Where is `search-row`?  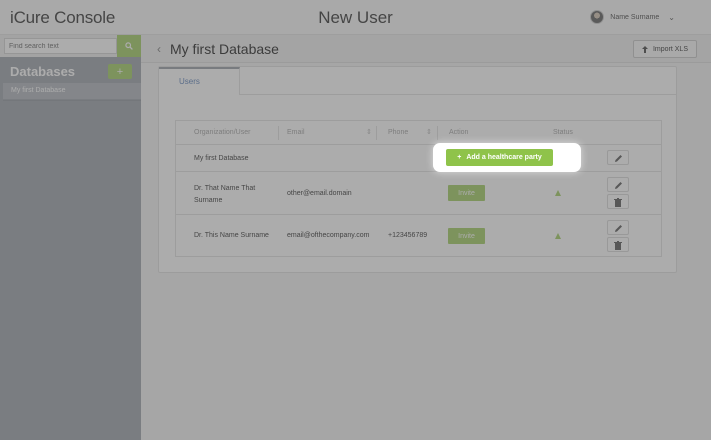 search-row is located at coordinates (70, 46).